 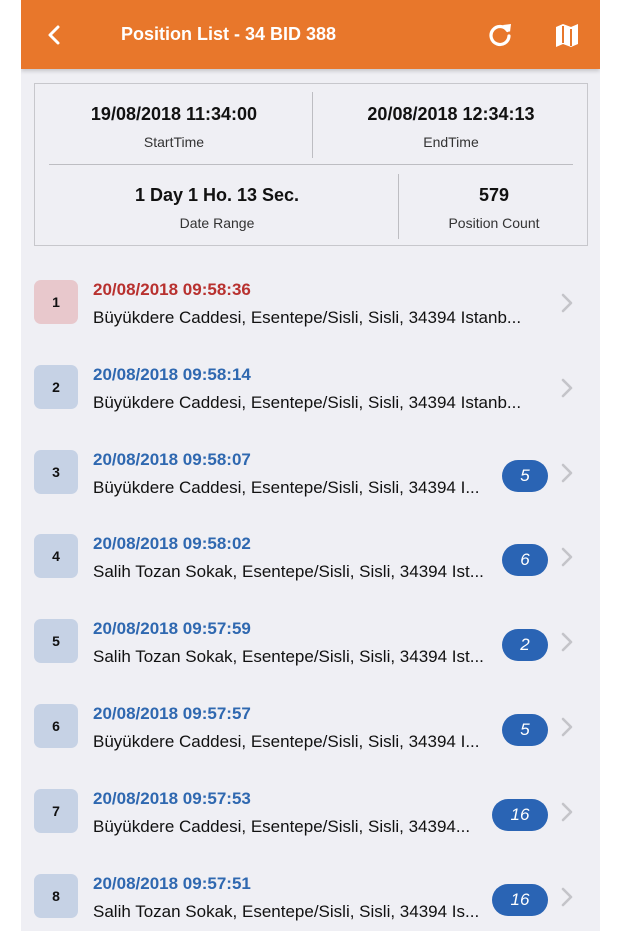 I want to click on end-time-cell: 20/08/2018 12:34:13 EndTime, so click(x=451, y=127).